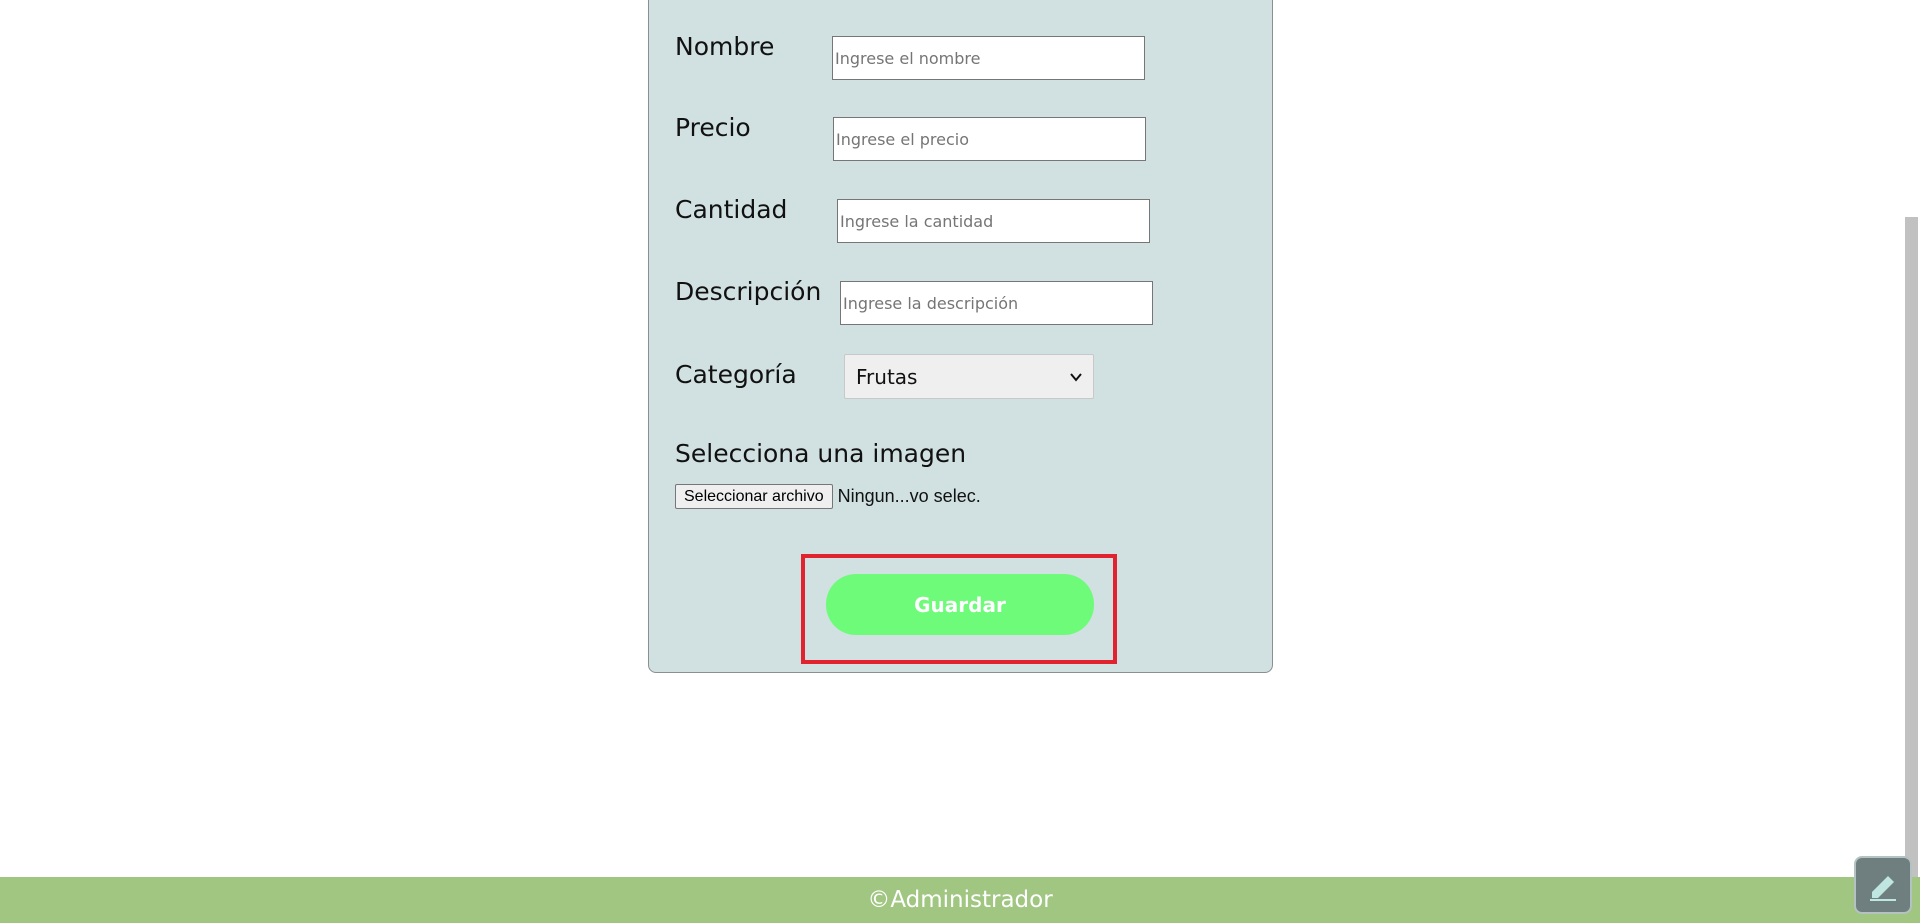 The image size is (1920, 923). I want to click on nombre-label: Nombre, so click(725, 46).